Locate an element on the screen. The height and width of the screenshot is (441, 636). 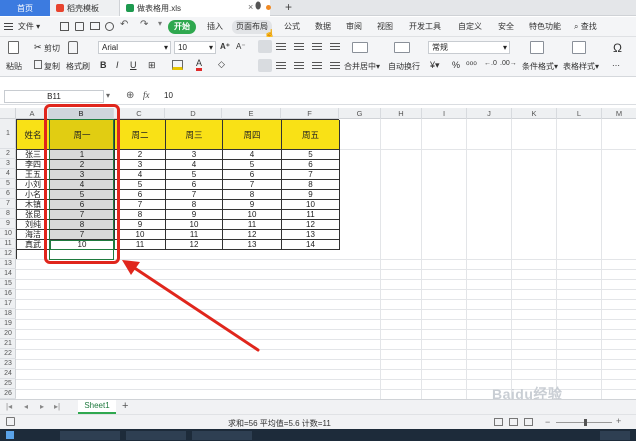
zoom-out-icon: − is located at coordinates (547, 422).